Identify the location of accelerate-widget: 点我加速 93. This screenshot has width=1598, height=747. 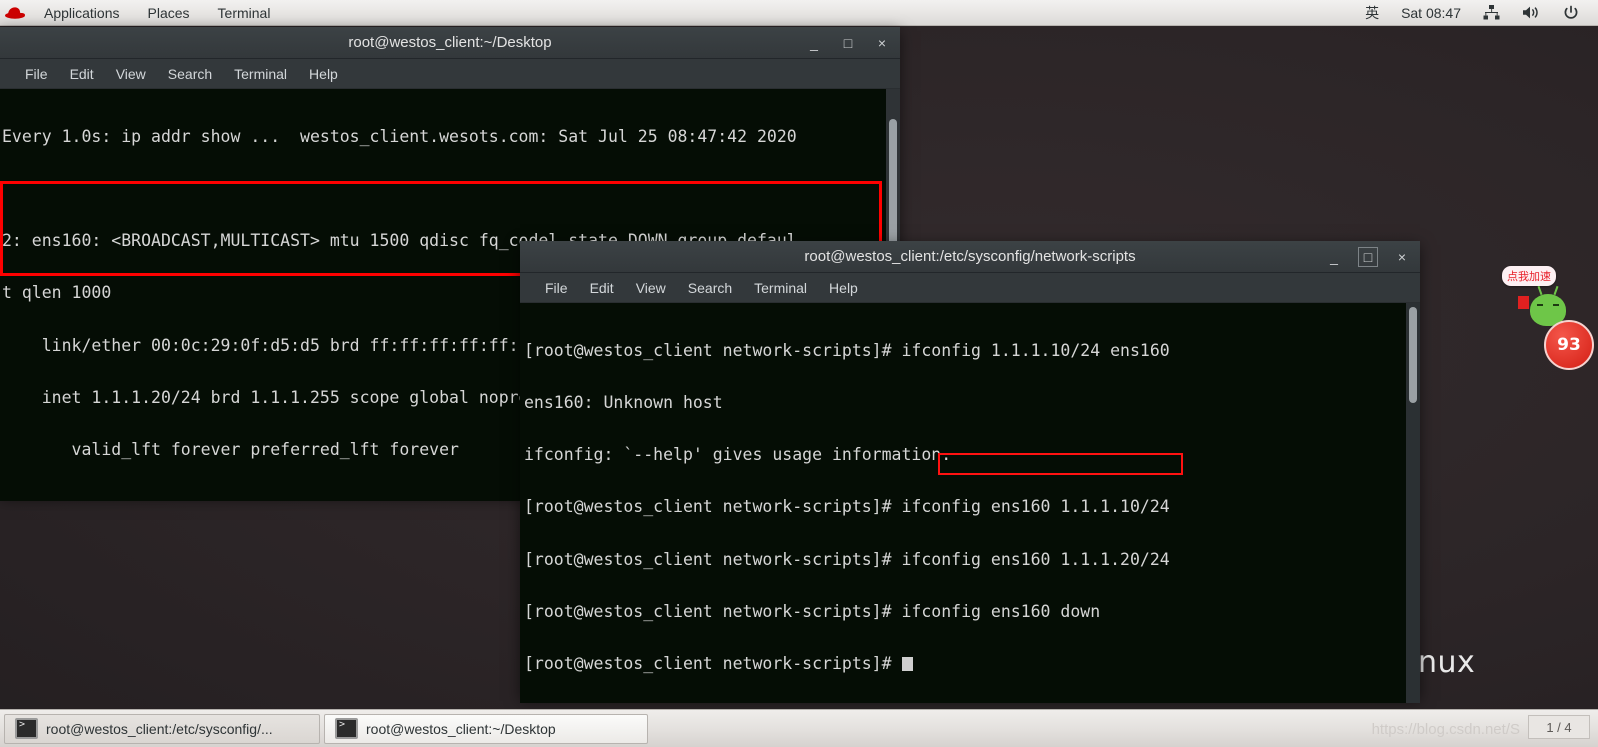
(1549, 320).